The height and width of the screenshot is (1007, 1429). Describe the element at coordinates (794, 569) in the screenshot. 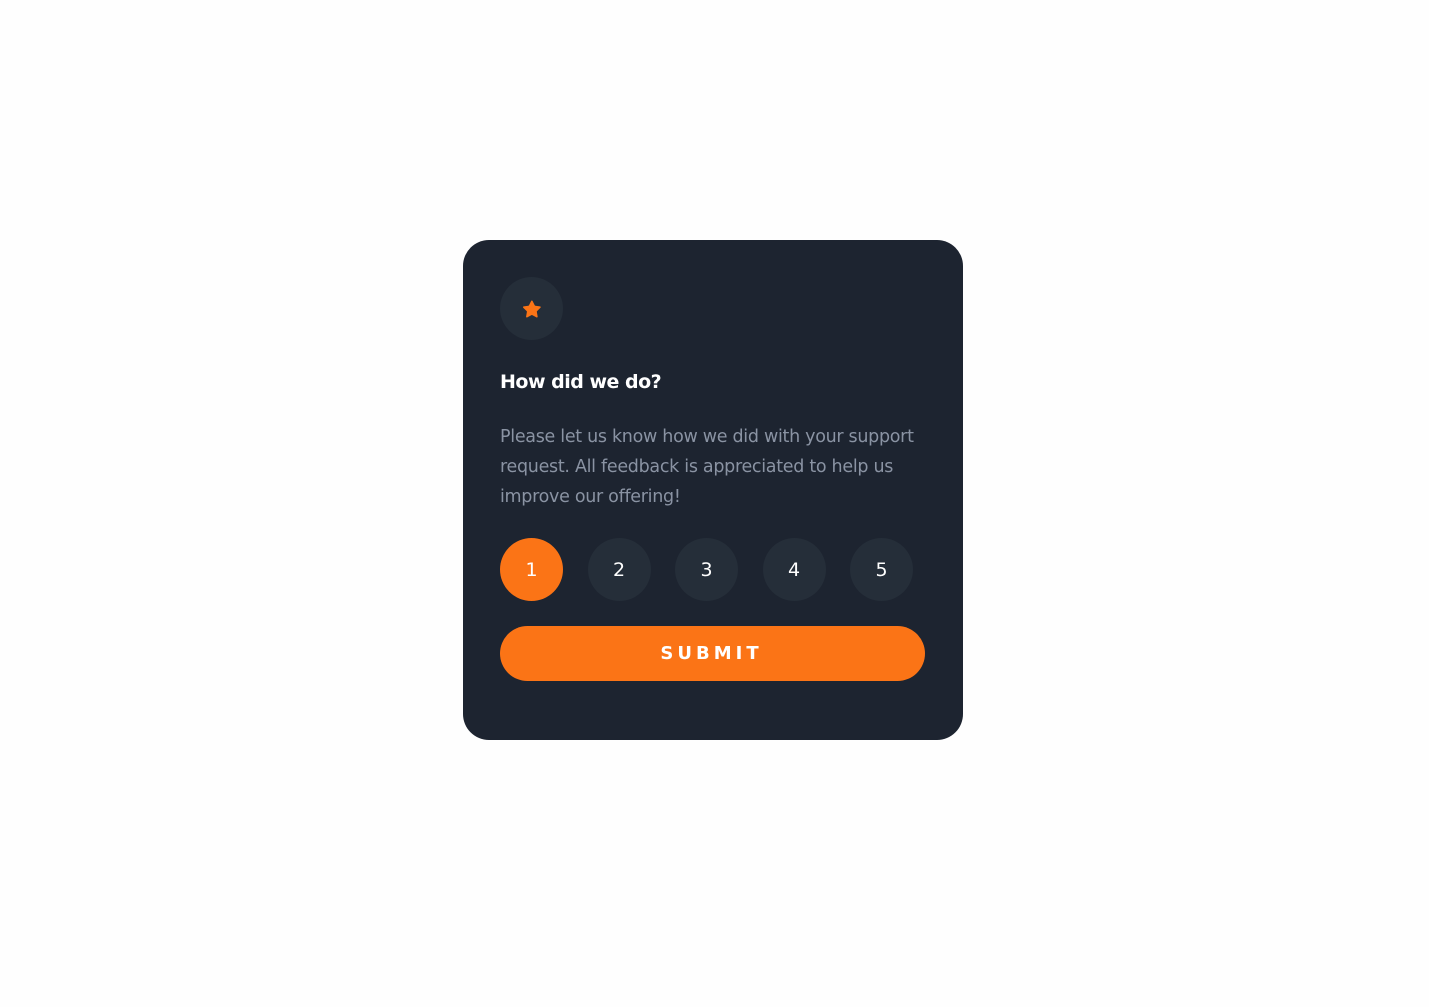

I see `rating-option-4: 4` at that location.